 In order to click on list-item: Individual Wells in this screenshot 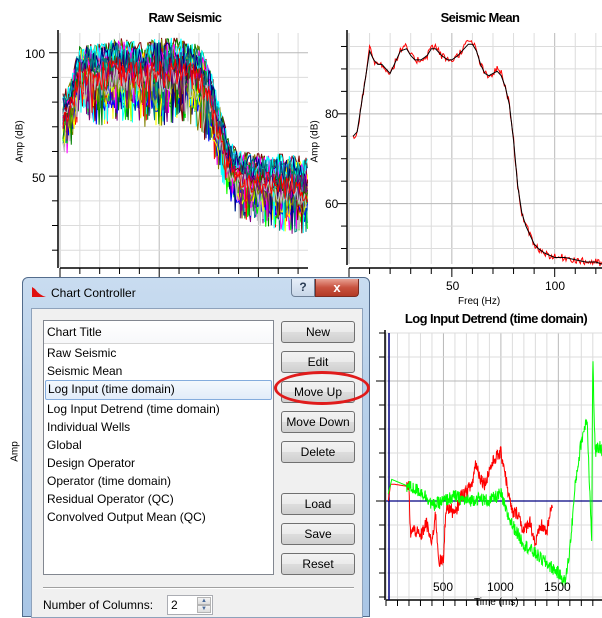, I will do `click(158, 427)`.